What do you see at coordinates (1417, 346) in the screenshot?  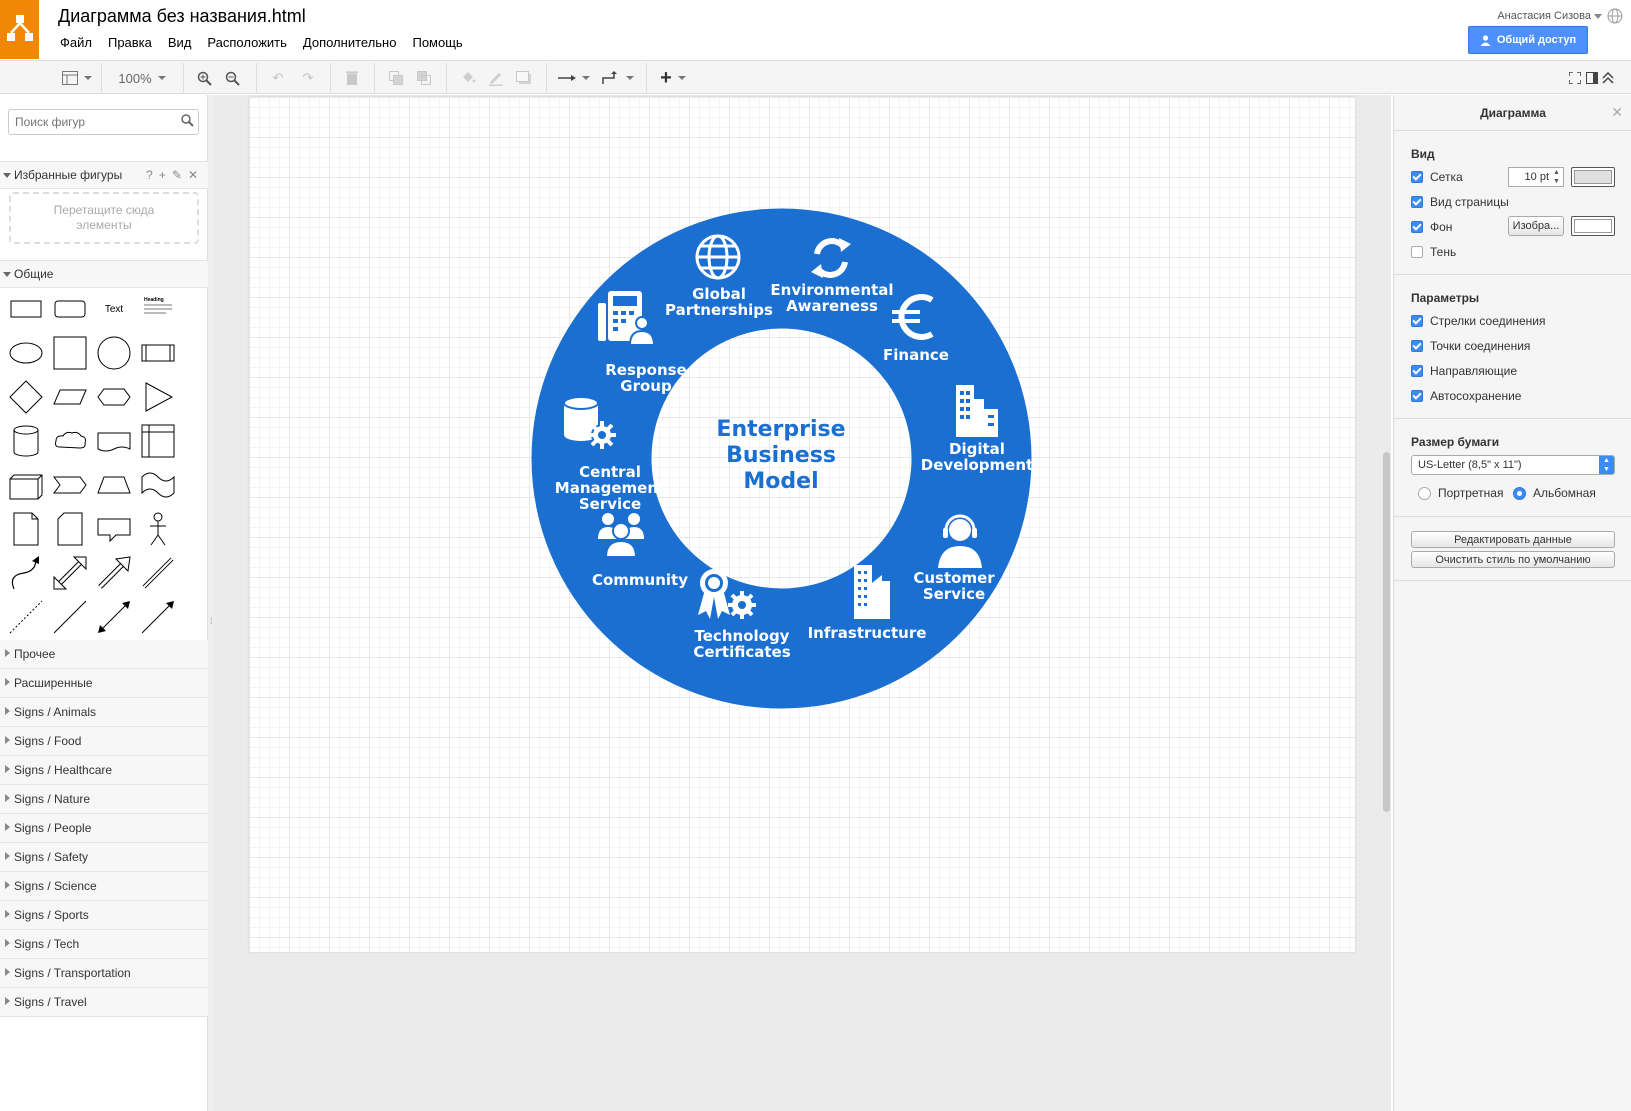 I see `connection-points-checkbox` at bounding box center [1417, 346].